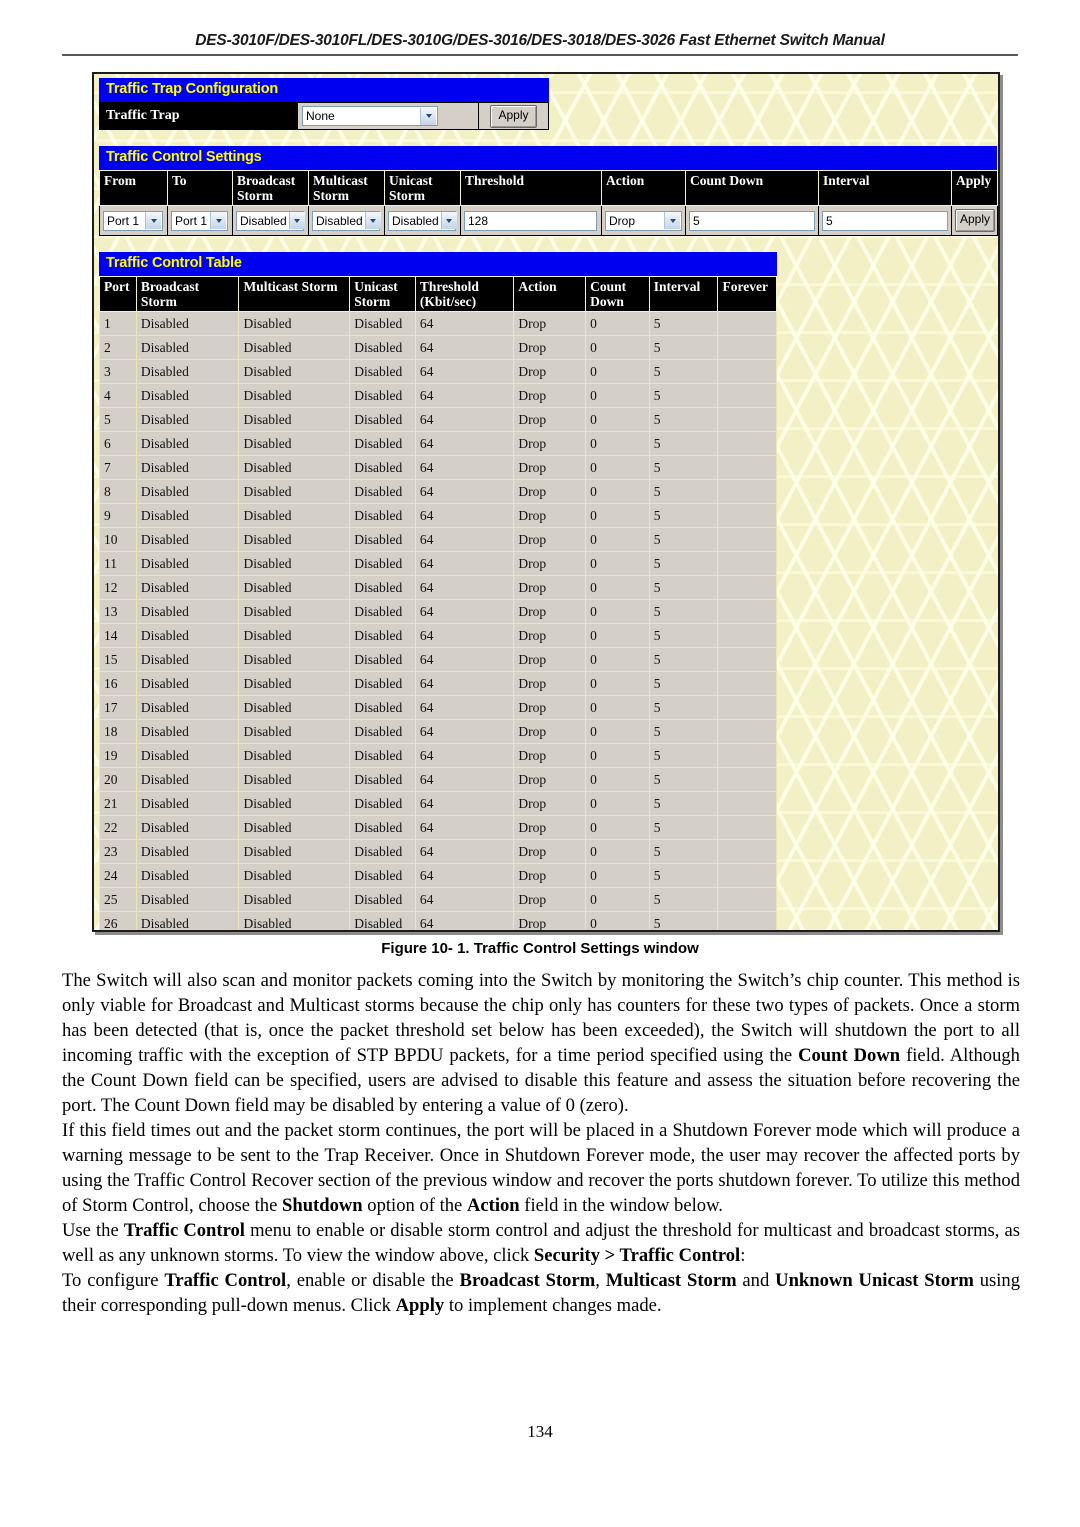 The width and height of the screenshot is (1080, 1527). Describe the element at coordinates (438, 515) in the screenshot. I see `table-row: 9 Disabled Disabled Disabled 64 Drop 0 5` at that location.